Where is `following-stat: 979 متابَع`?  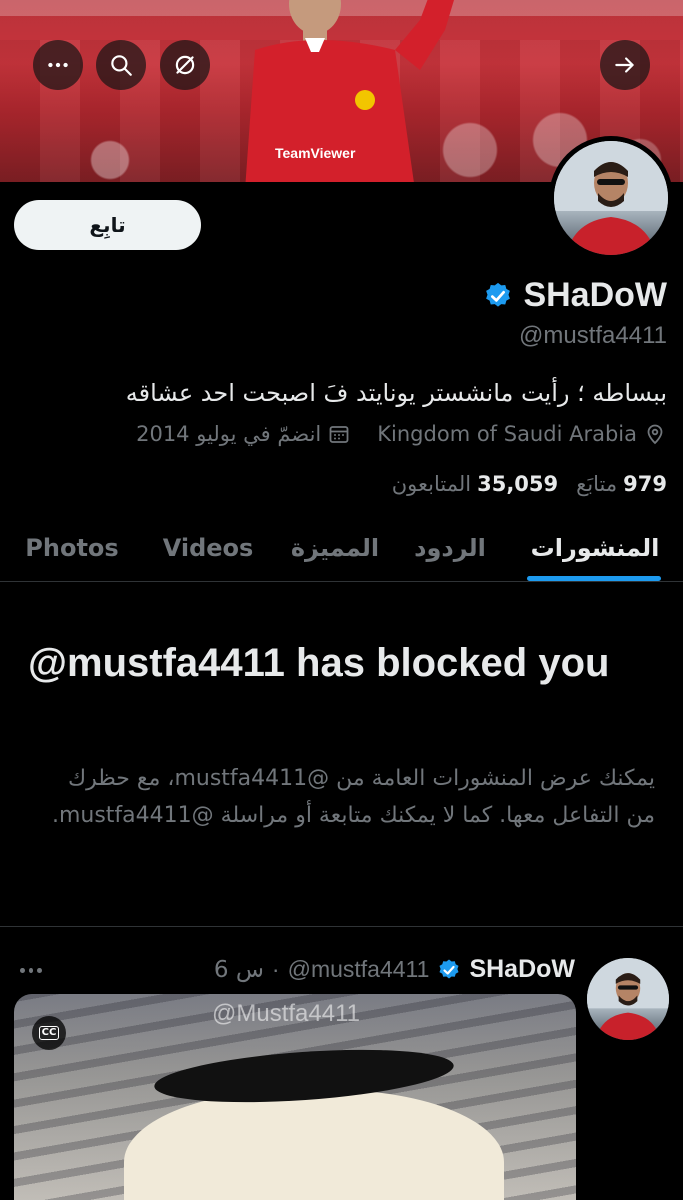 following-stat: 979 متابَع is located at coordinates (621, 484).